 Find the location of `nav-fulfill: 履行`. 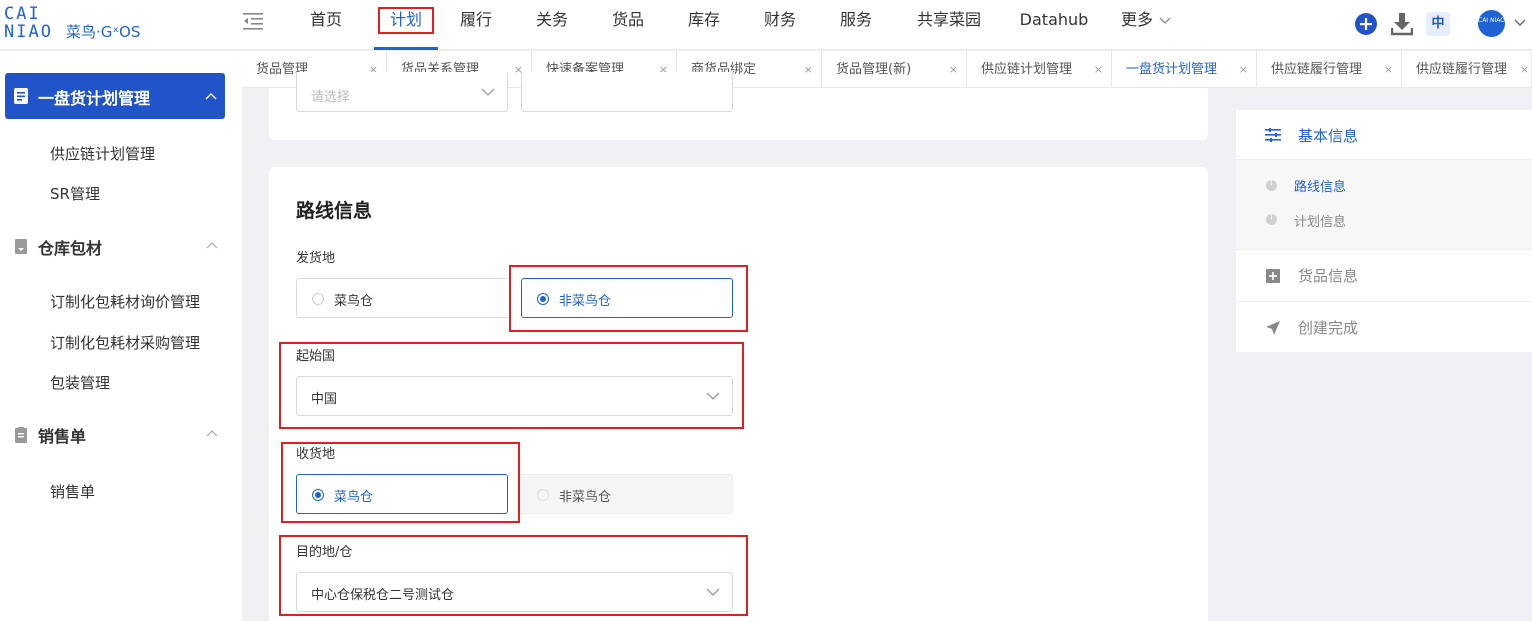

nav-fulfill: 履行 is located at coordinates (476, 25).